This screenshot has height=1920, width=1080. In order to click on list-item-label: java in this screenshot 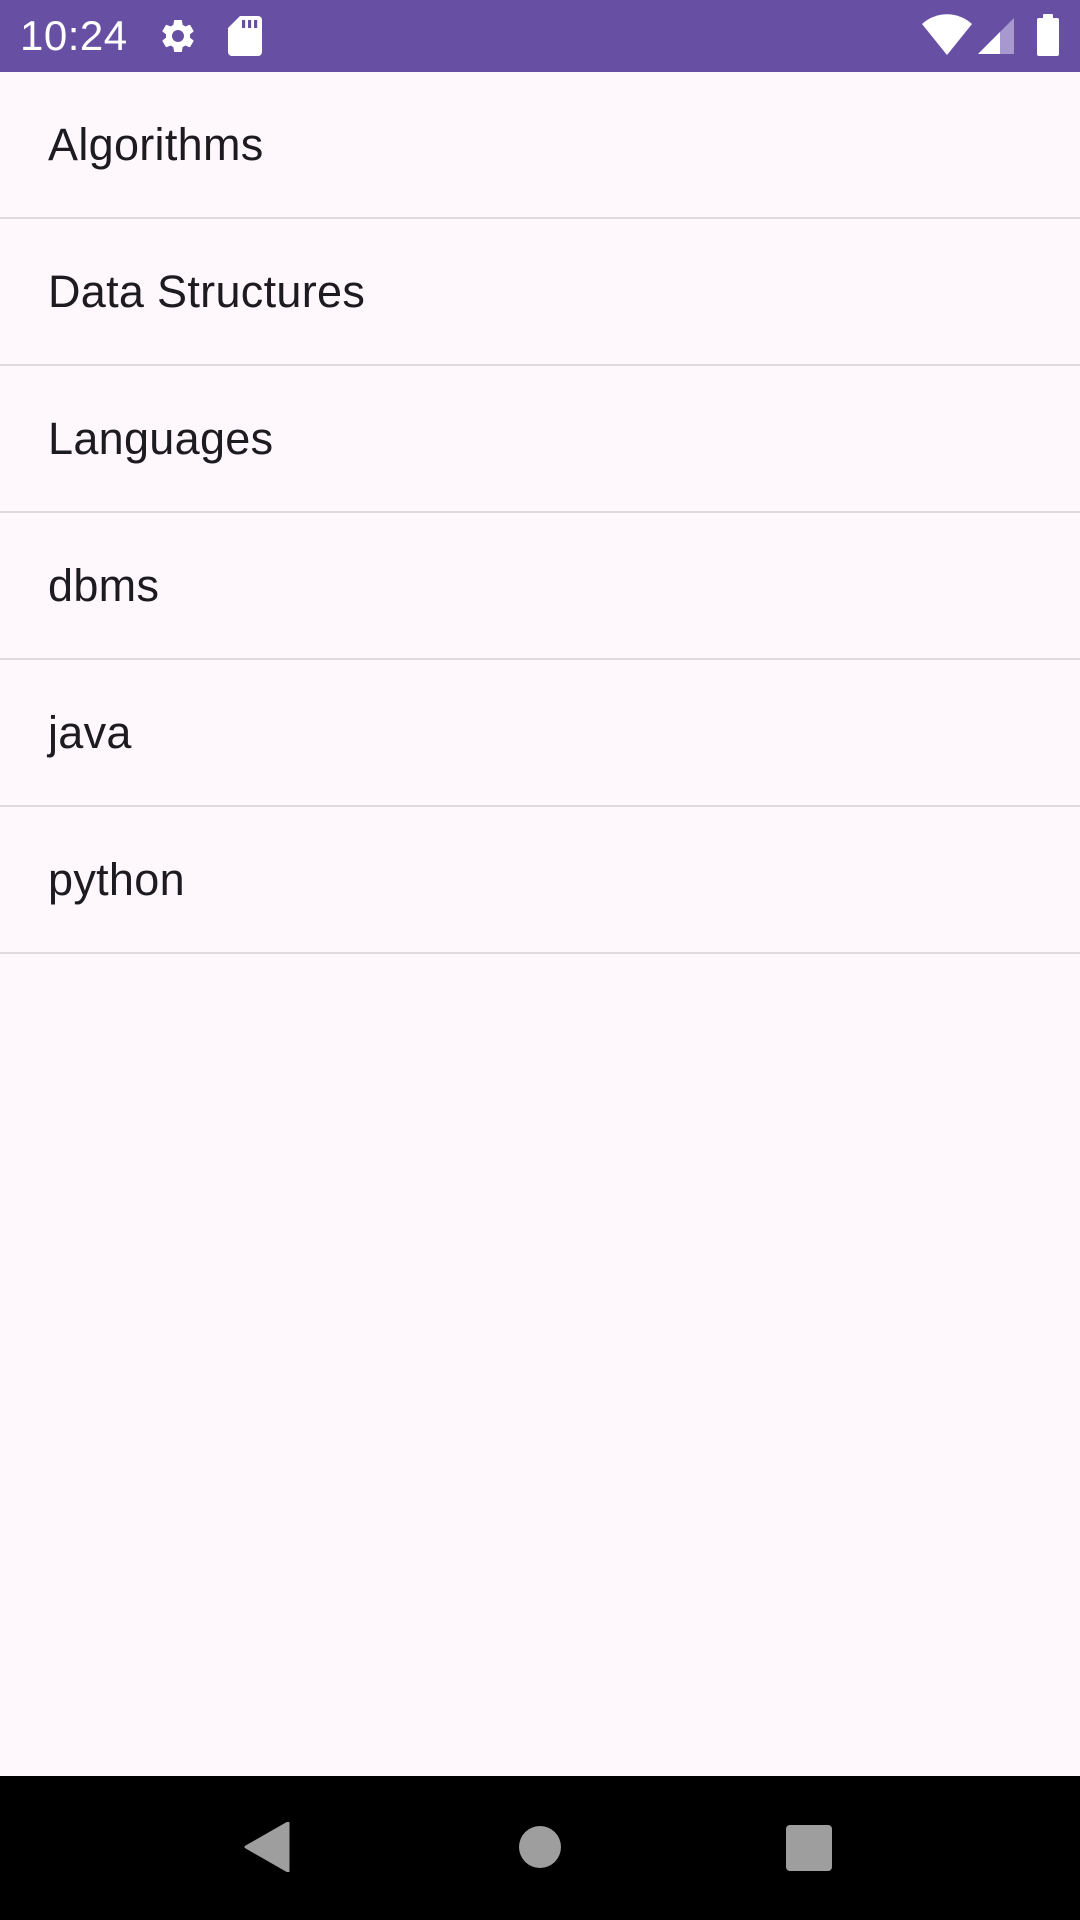, I will do `click(90, 732)`.